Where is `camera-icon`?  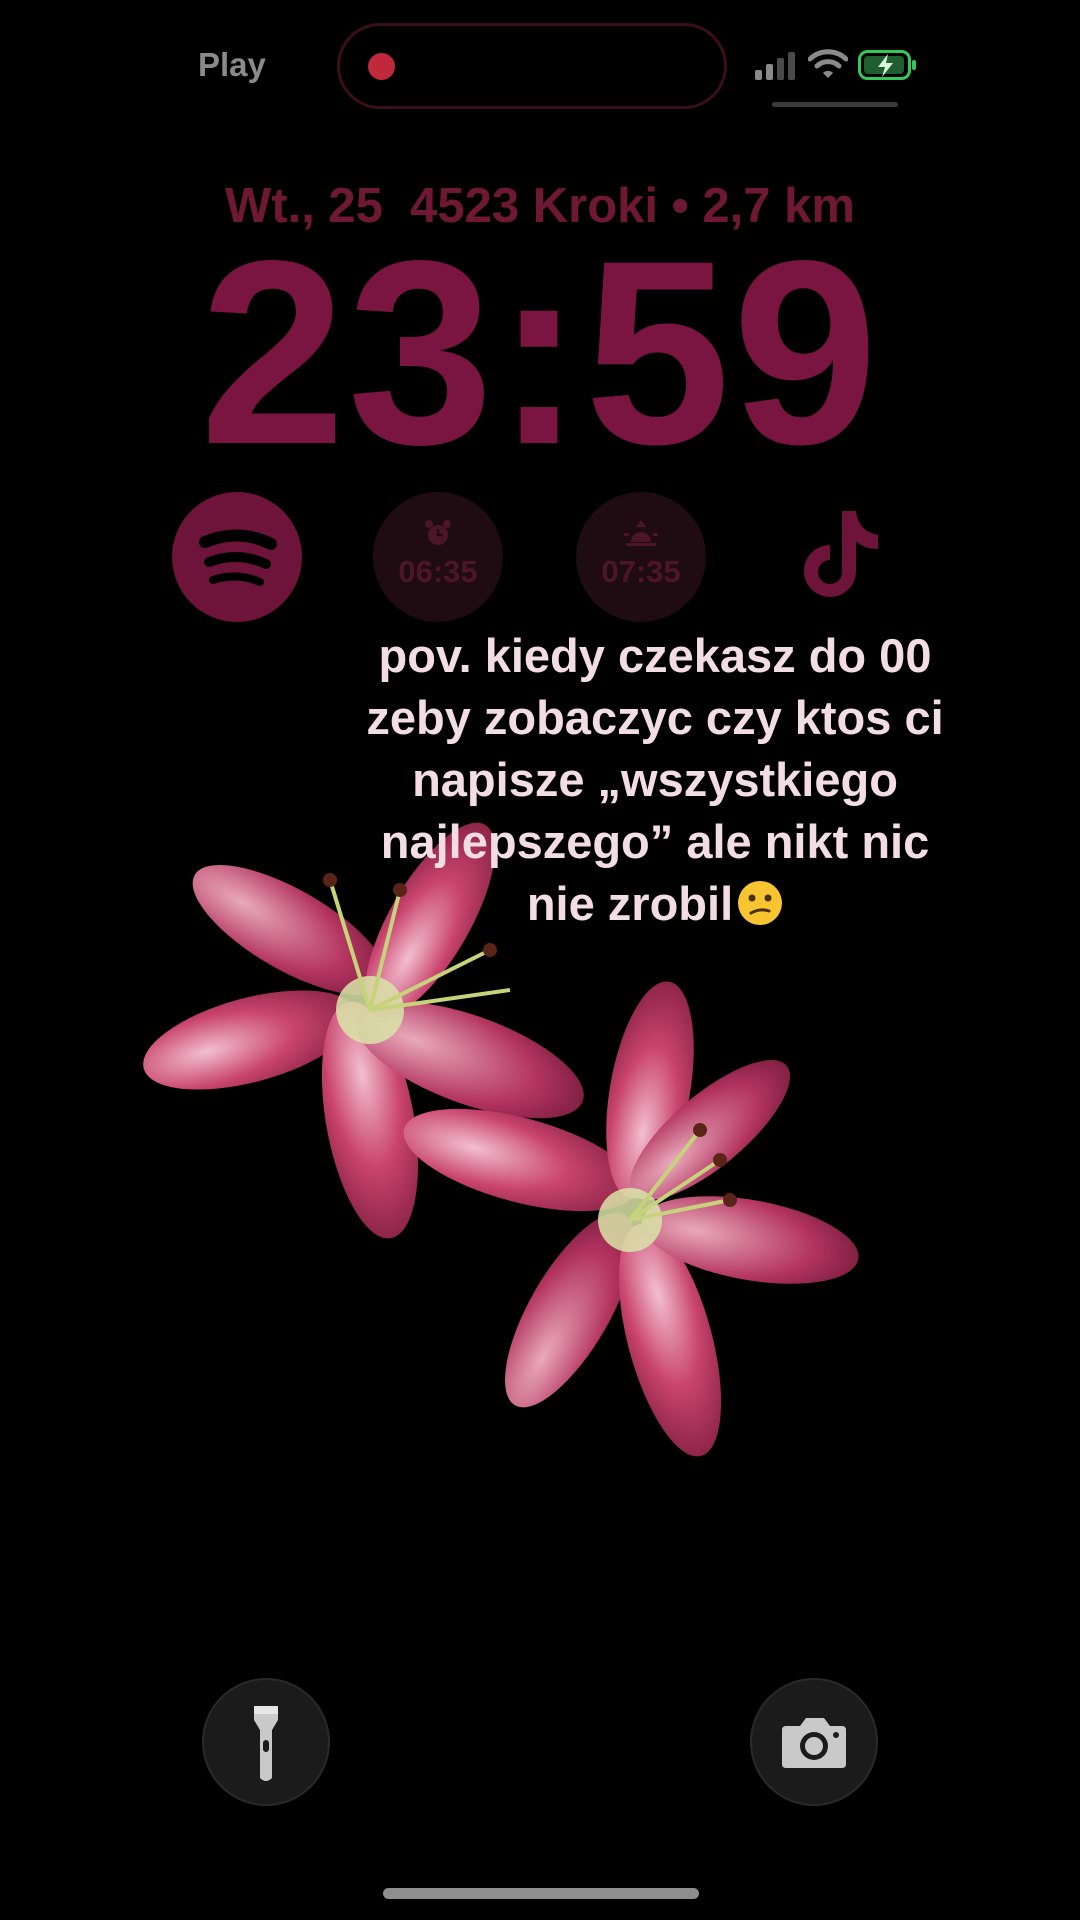
camera-icon is located at coordinates (814, 1743).